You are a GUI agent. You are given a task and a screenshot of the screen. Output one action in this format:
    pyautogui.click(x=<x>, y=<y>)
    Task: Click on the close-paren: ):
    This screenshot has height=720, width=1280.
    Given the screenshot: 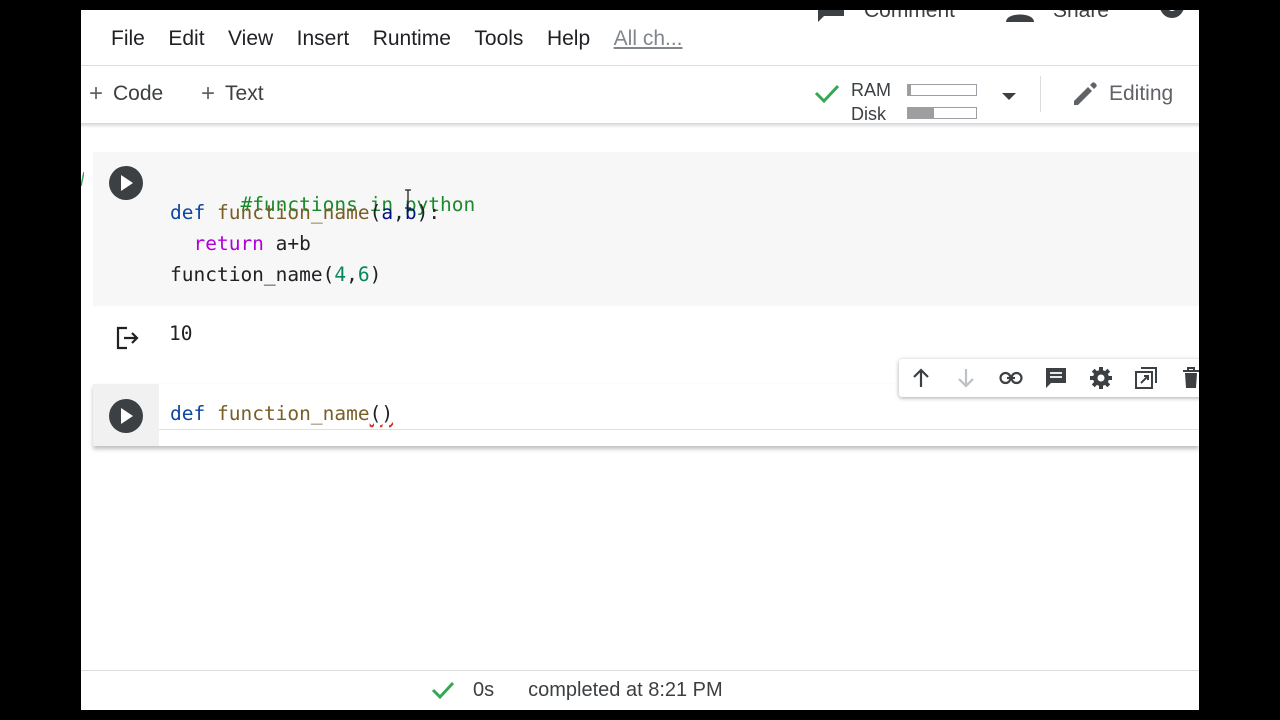 What is the action you would take?
    pyautogui.click(x=428, y=212)
    